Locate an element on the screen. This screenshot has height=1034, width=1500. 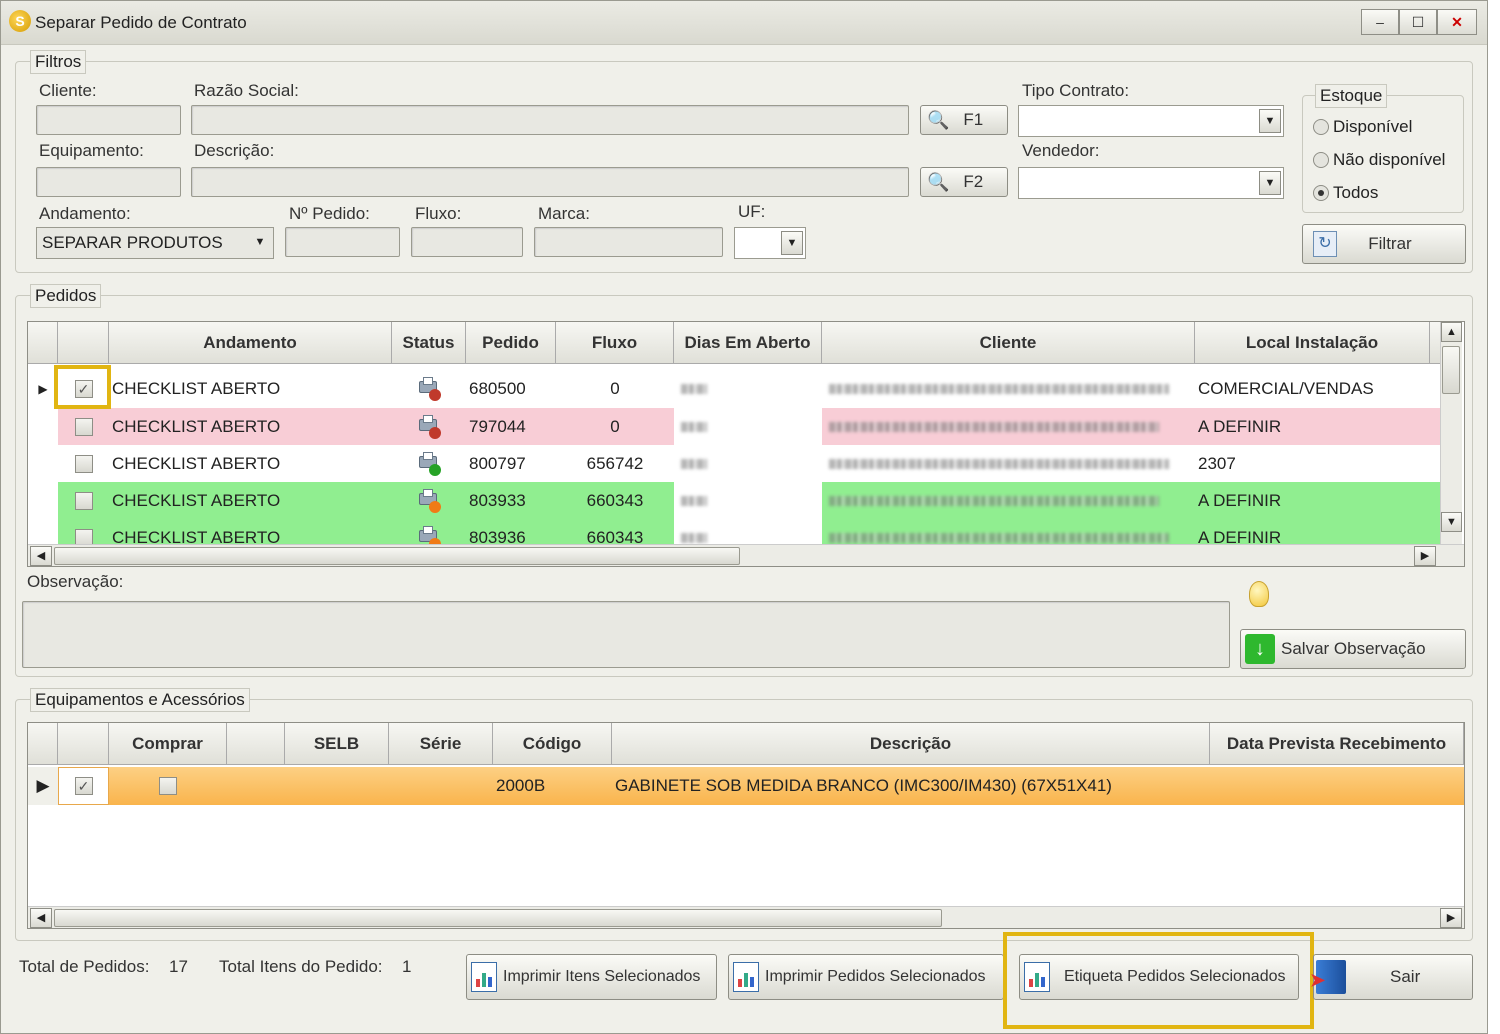
imprimir-itens-button: Imprimir Itens Selecionados is located at coordinates (591, 977).